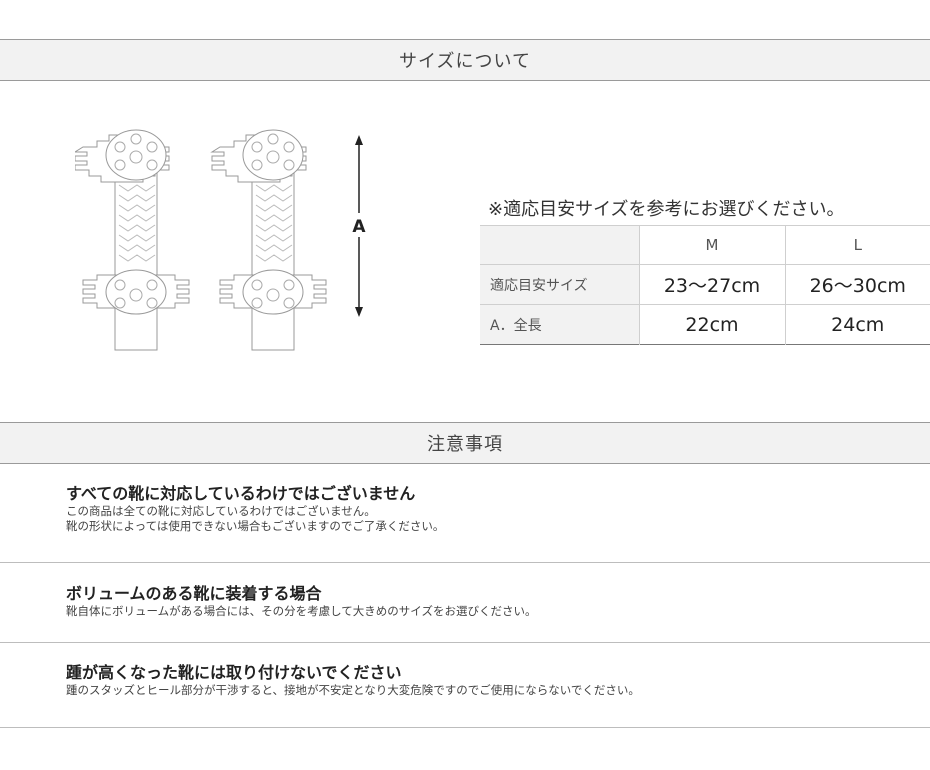 The width and height of the screenshot is (930, 770). Describe the element at coordinates (857, 245) in the screenshot. I see `size-column-l: L` at that location.